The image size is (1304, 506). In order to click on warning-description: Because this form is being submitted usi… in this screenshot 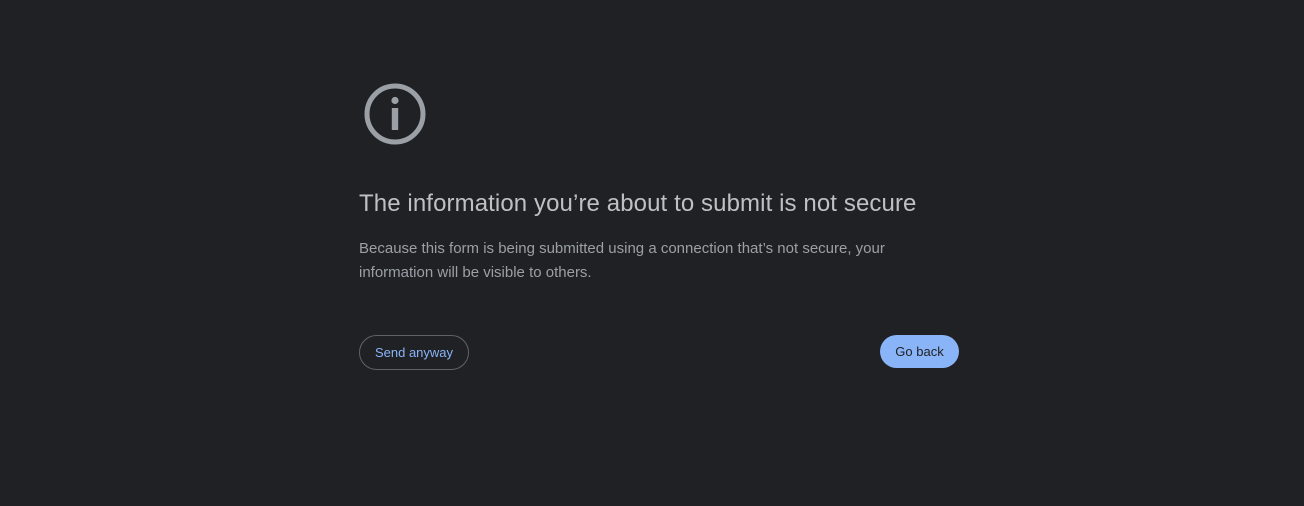, I will do `click(622, 260)`.